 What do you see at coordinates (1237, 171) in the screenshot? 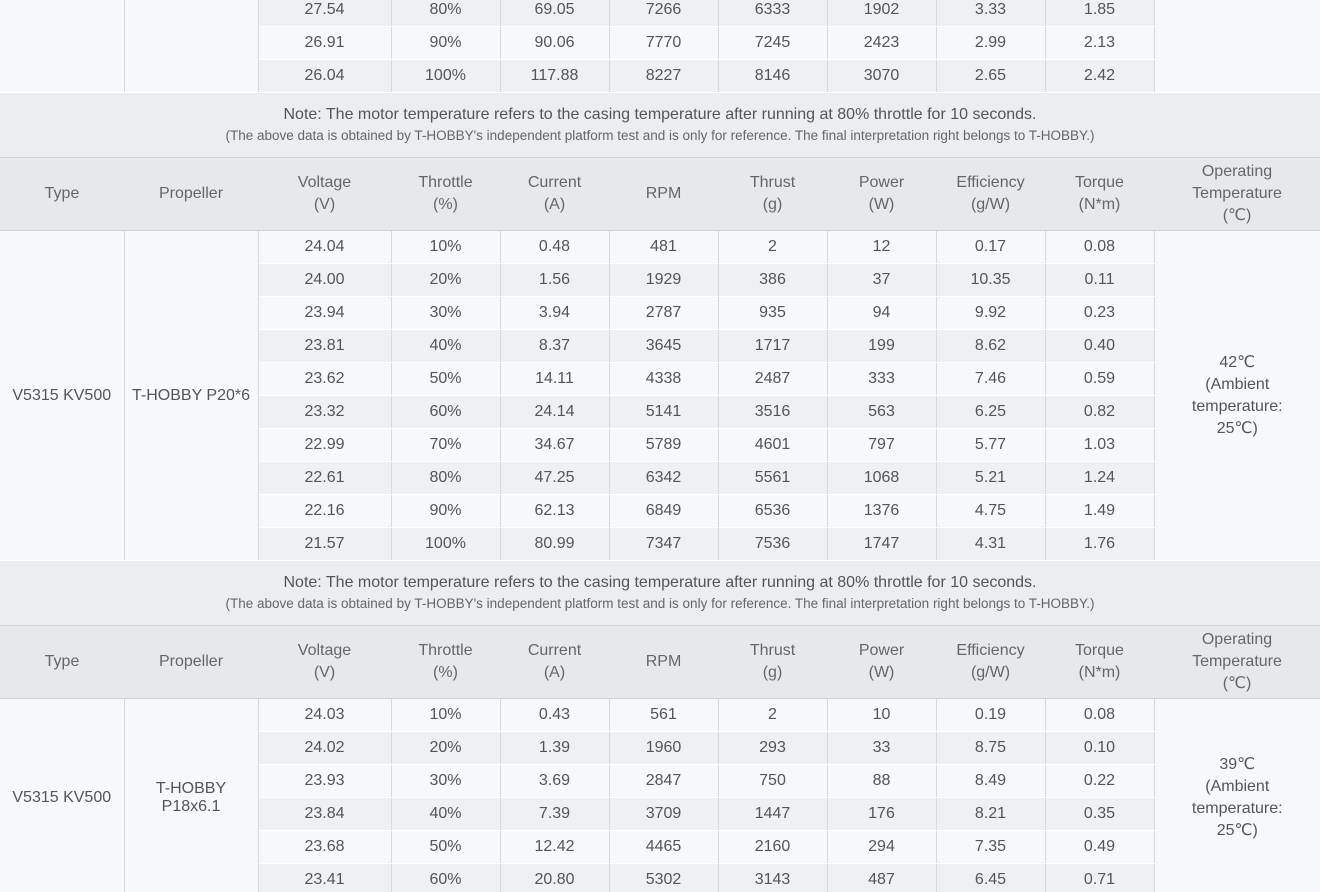
I see `header-line: Operating` at bounding box center [1237, 171].